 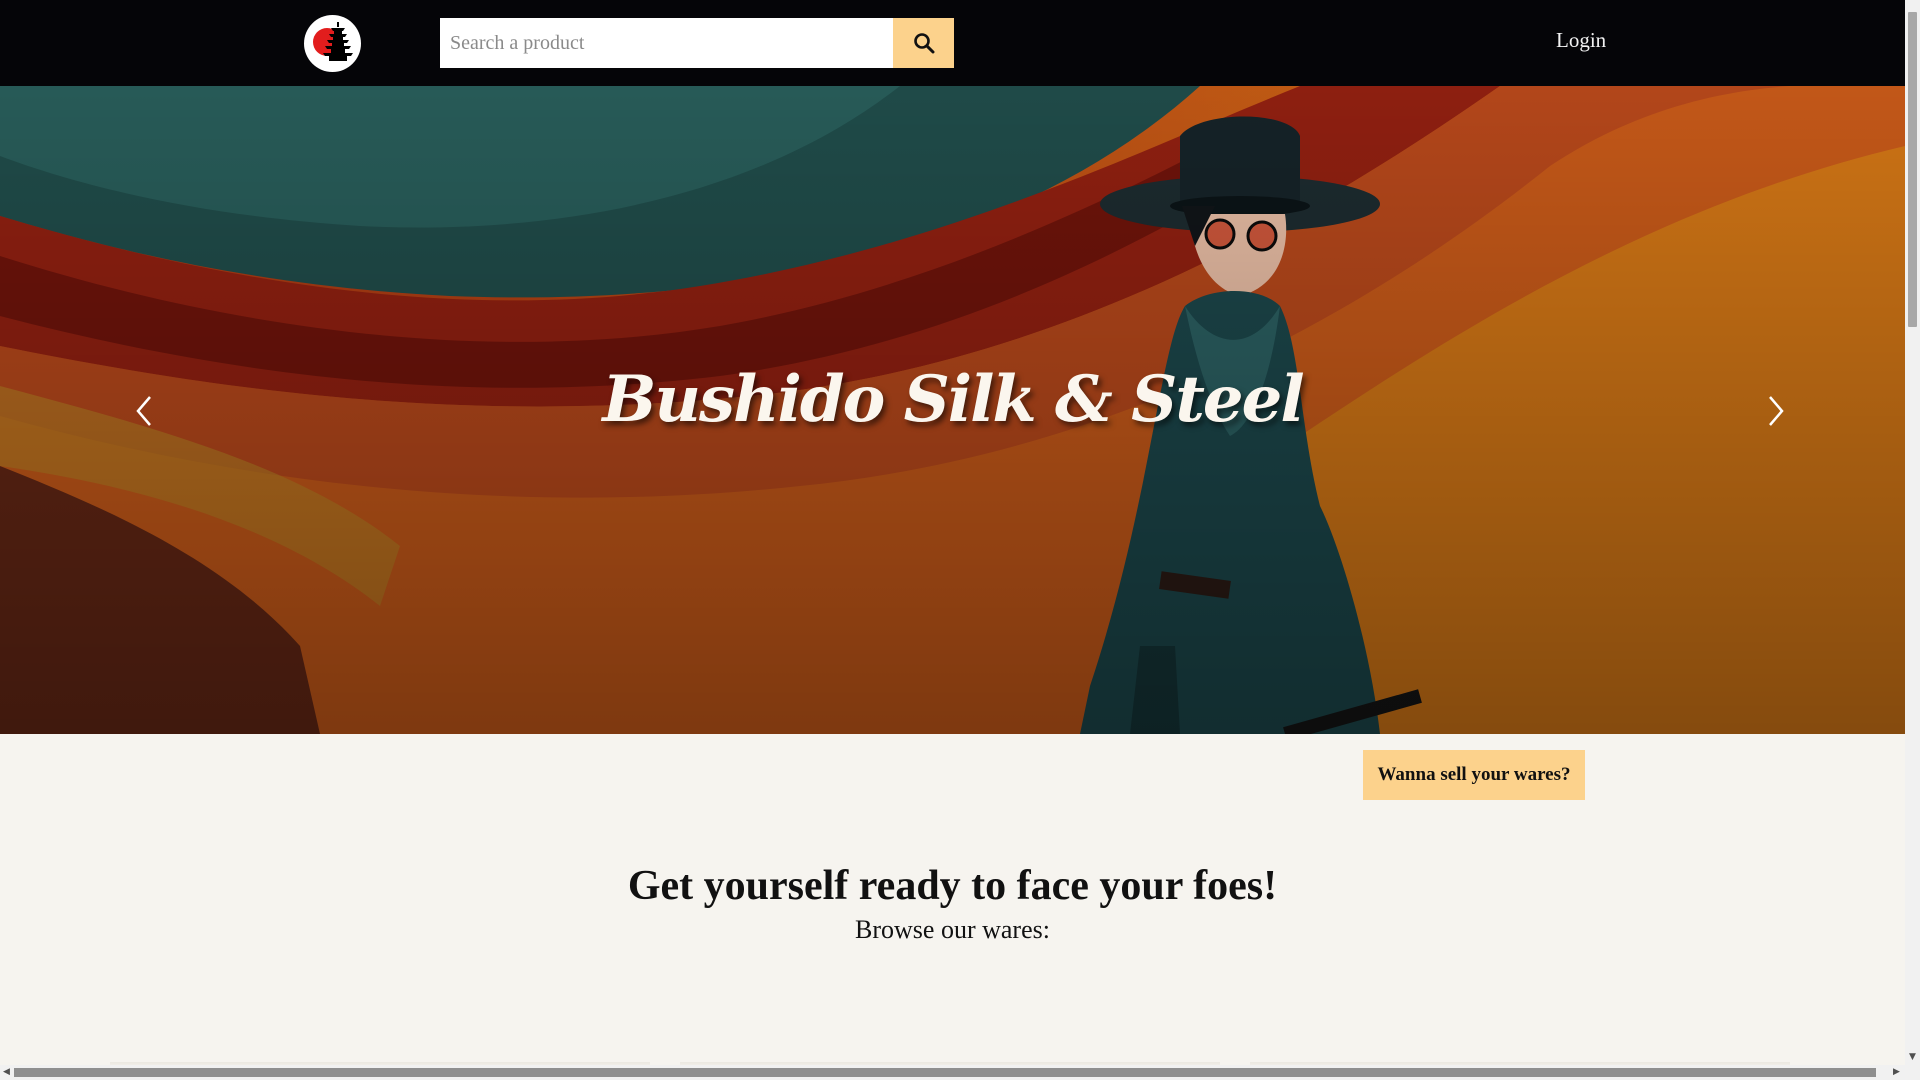 I want to click on search-icon, so click(x=923, y=43).